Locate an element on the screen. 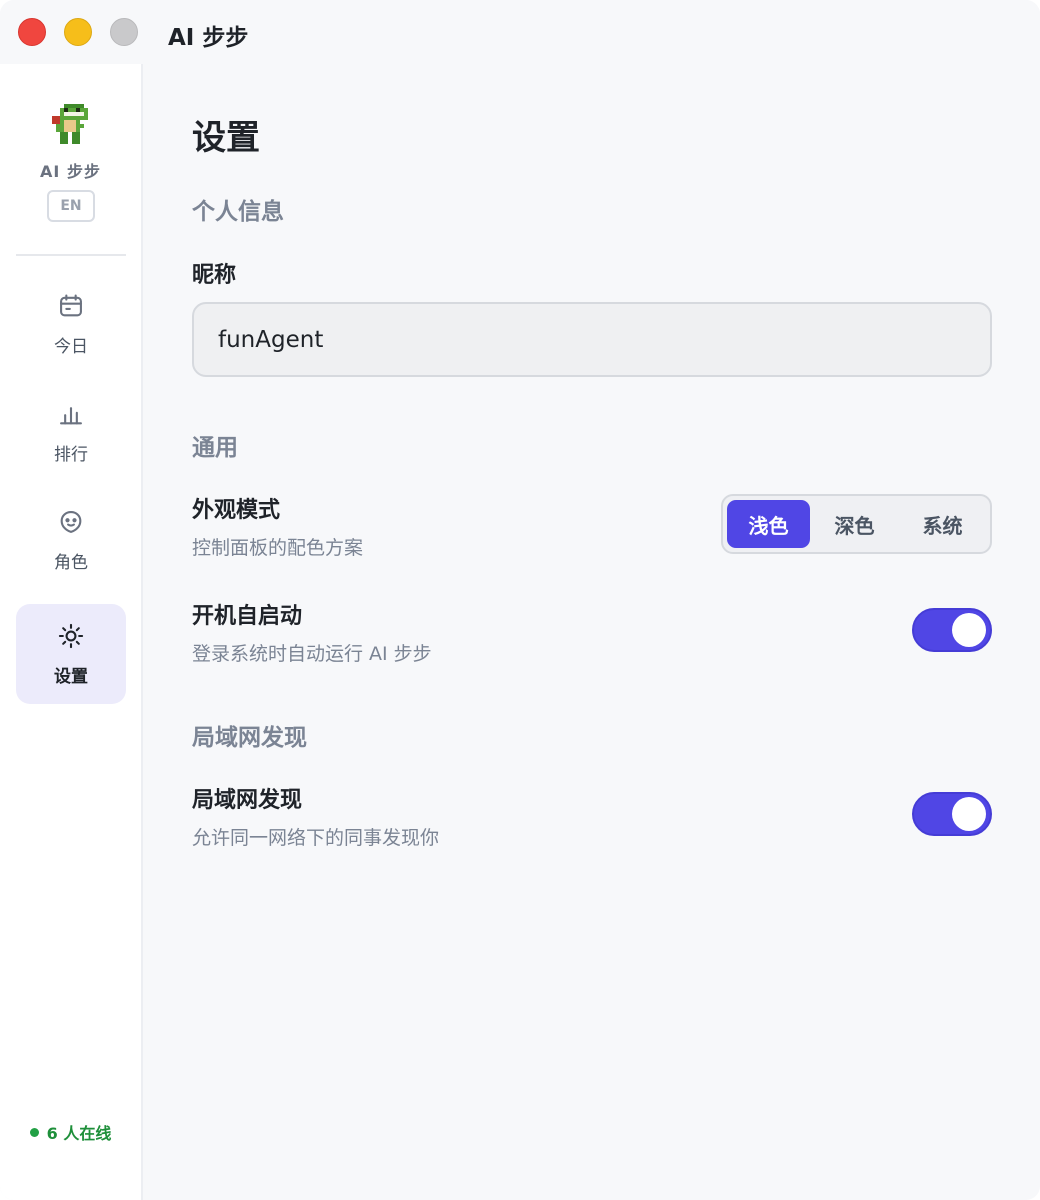 The width and height of the screenshot is (1040, 1200). sidebar-item-role: 角色 is located at coordinates (71, 540).